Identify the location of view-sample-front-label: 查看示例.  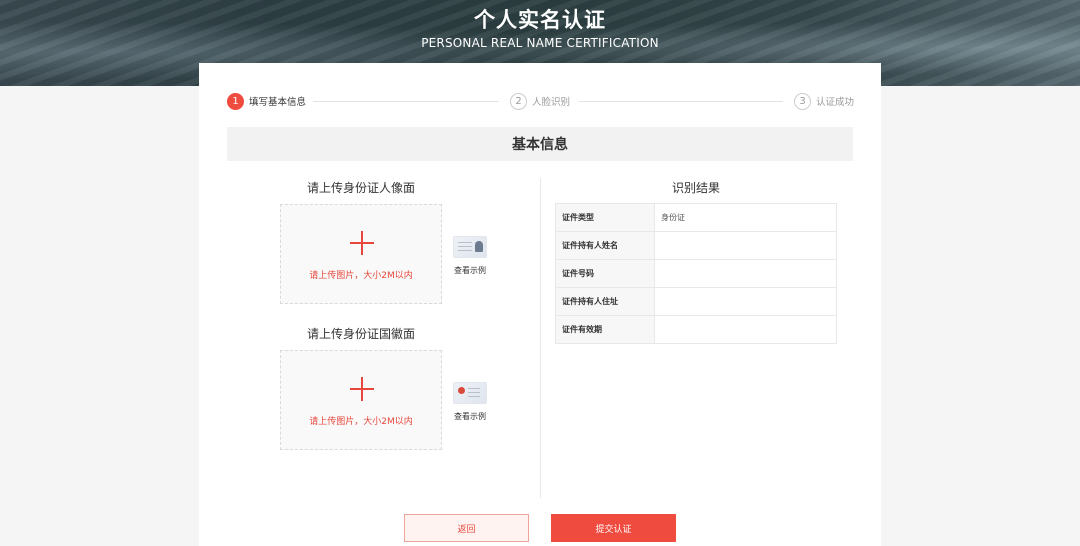
(470, 270).